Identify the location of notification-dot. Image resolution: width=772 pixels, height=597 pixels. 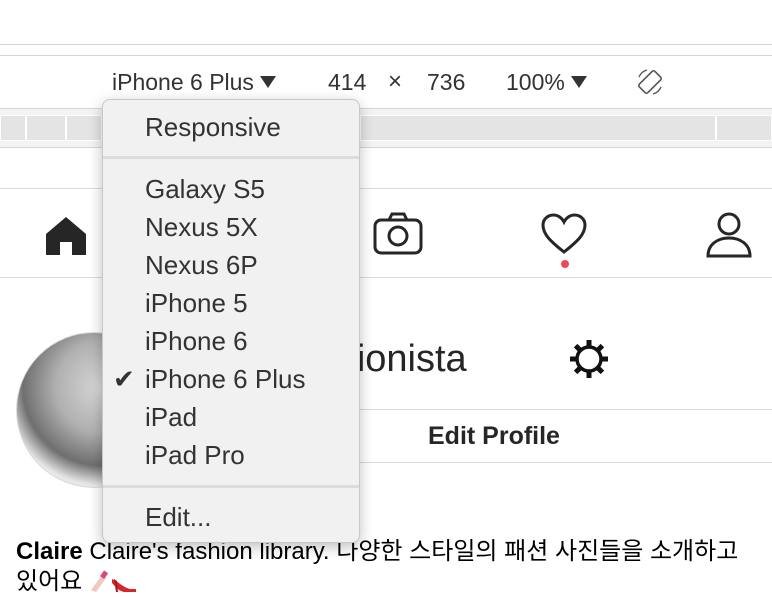
(565, 264).